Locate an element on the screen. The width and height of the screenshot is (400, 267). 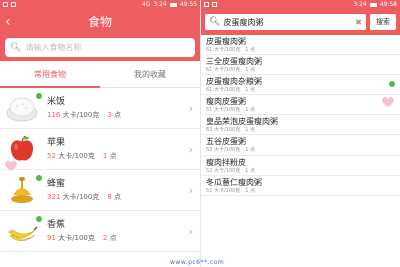
result-name: 皇品荣泡皮蛋瘦肉粥 is located at coordinates (242, 122).